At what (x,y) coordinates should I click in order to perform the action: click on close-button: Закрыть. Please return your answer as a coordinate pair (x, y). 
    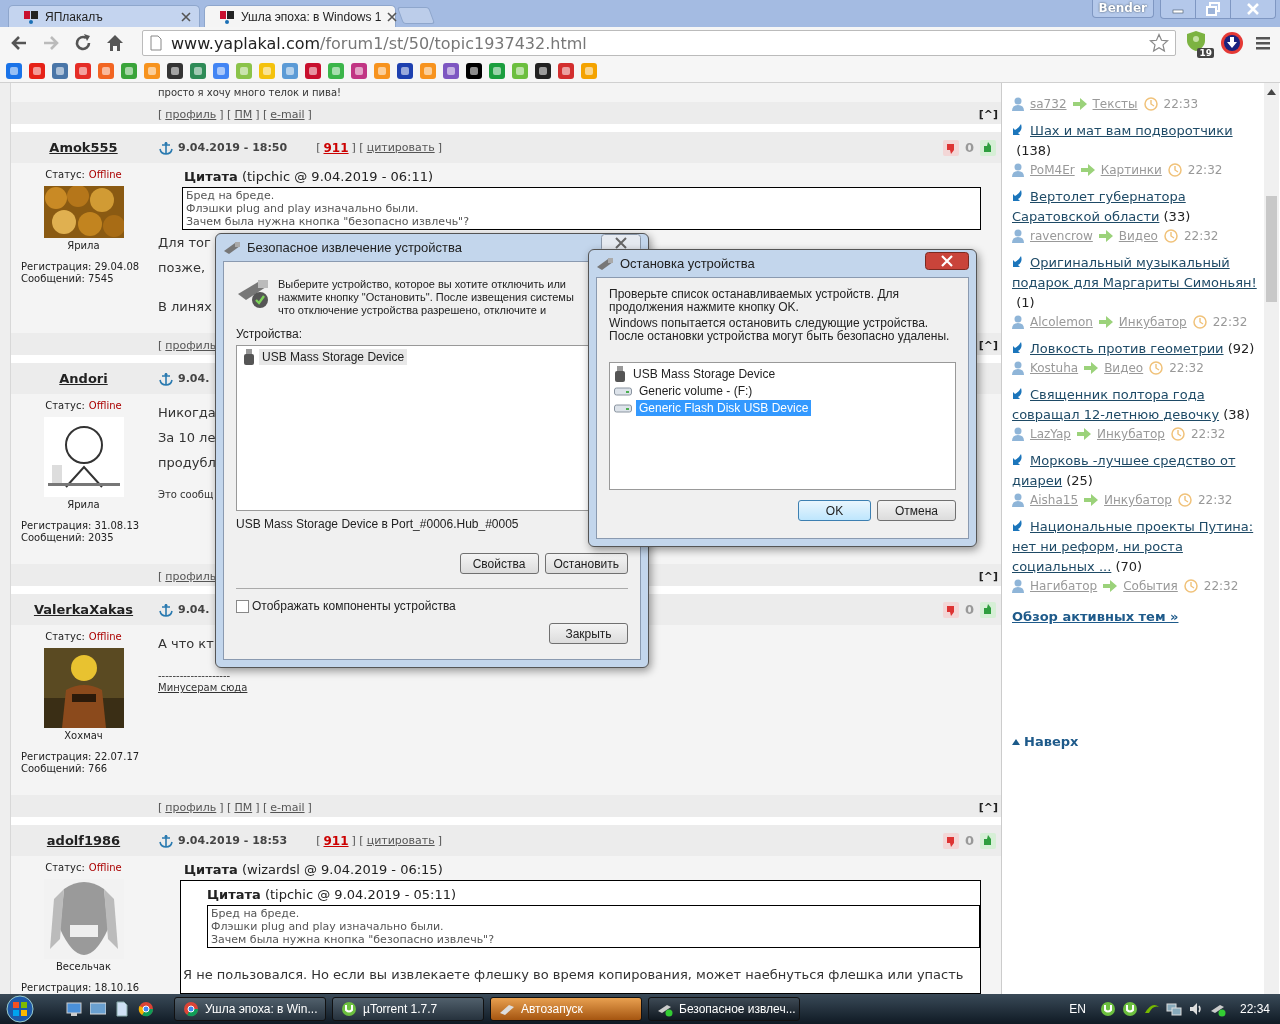
    Looking at the image, I should click on (588, 633).